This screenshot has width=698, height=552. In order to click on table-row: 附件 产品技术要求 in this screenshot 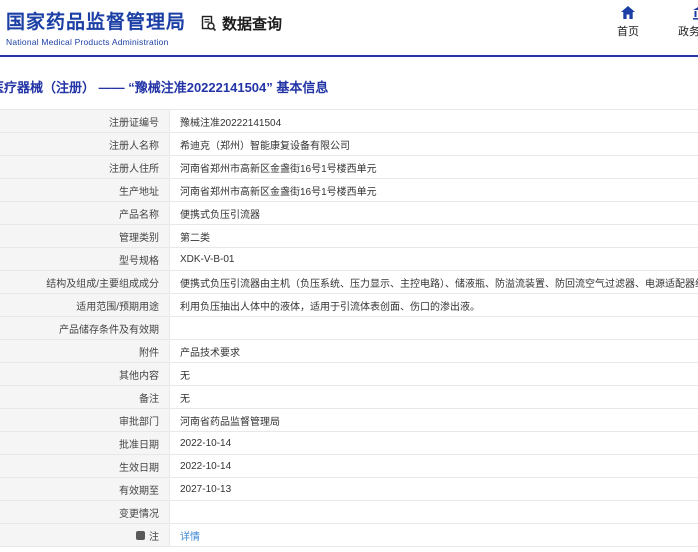, I will do `click(349, 351)`.